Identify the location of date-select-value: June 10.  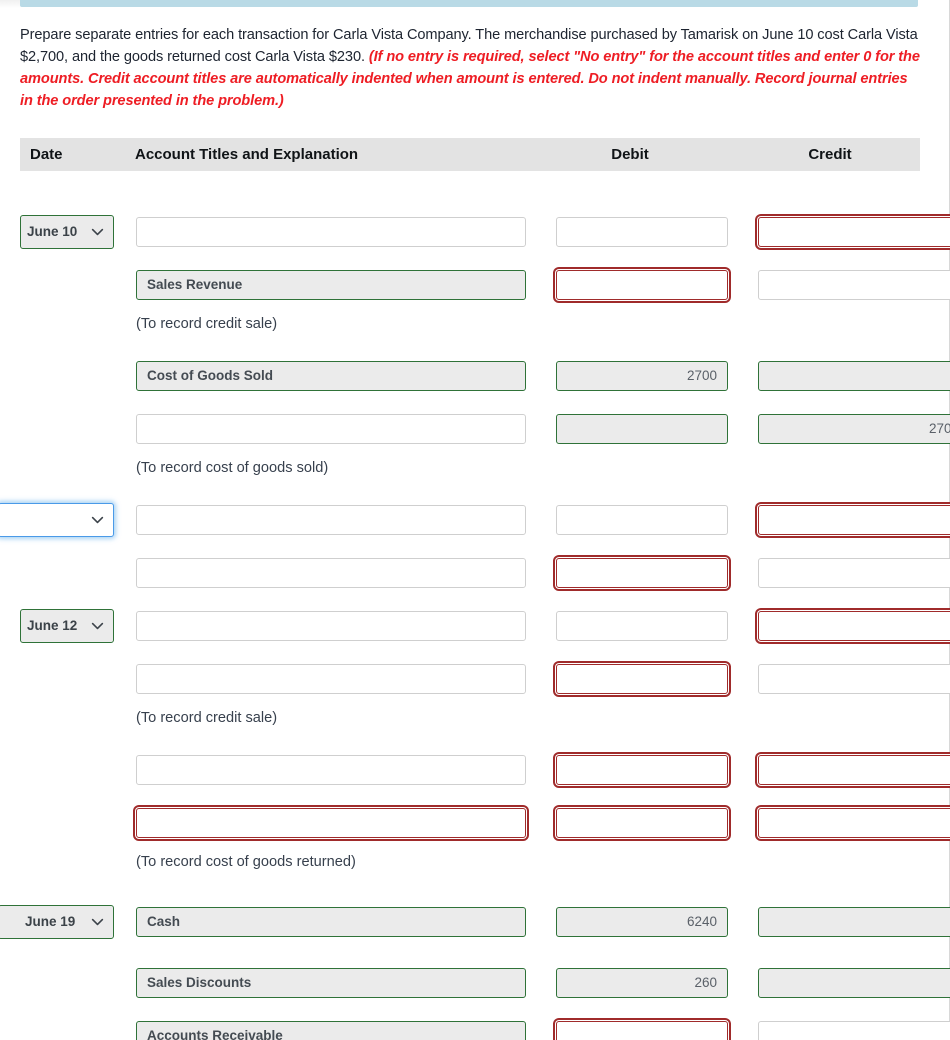
(52, 231).